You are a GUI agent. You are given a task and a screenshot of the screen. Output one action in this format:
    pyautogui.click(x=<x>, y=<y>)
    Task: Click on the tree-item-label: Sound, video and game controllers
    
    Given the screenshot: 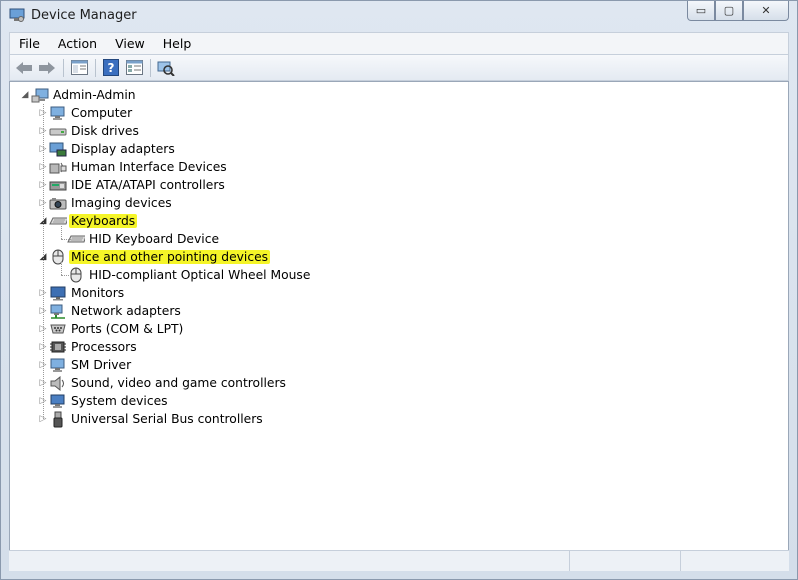 What is the action you would take?
    pyautogui.click(x=178, y=383)
    